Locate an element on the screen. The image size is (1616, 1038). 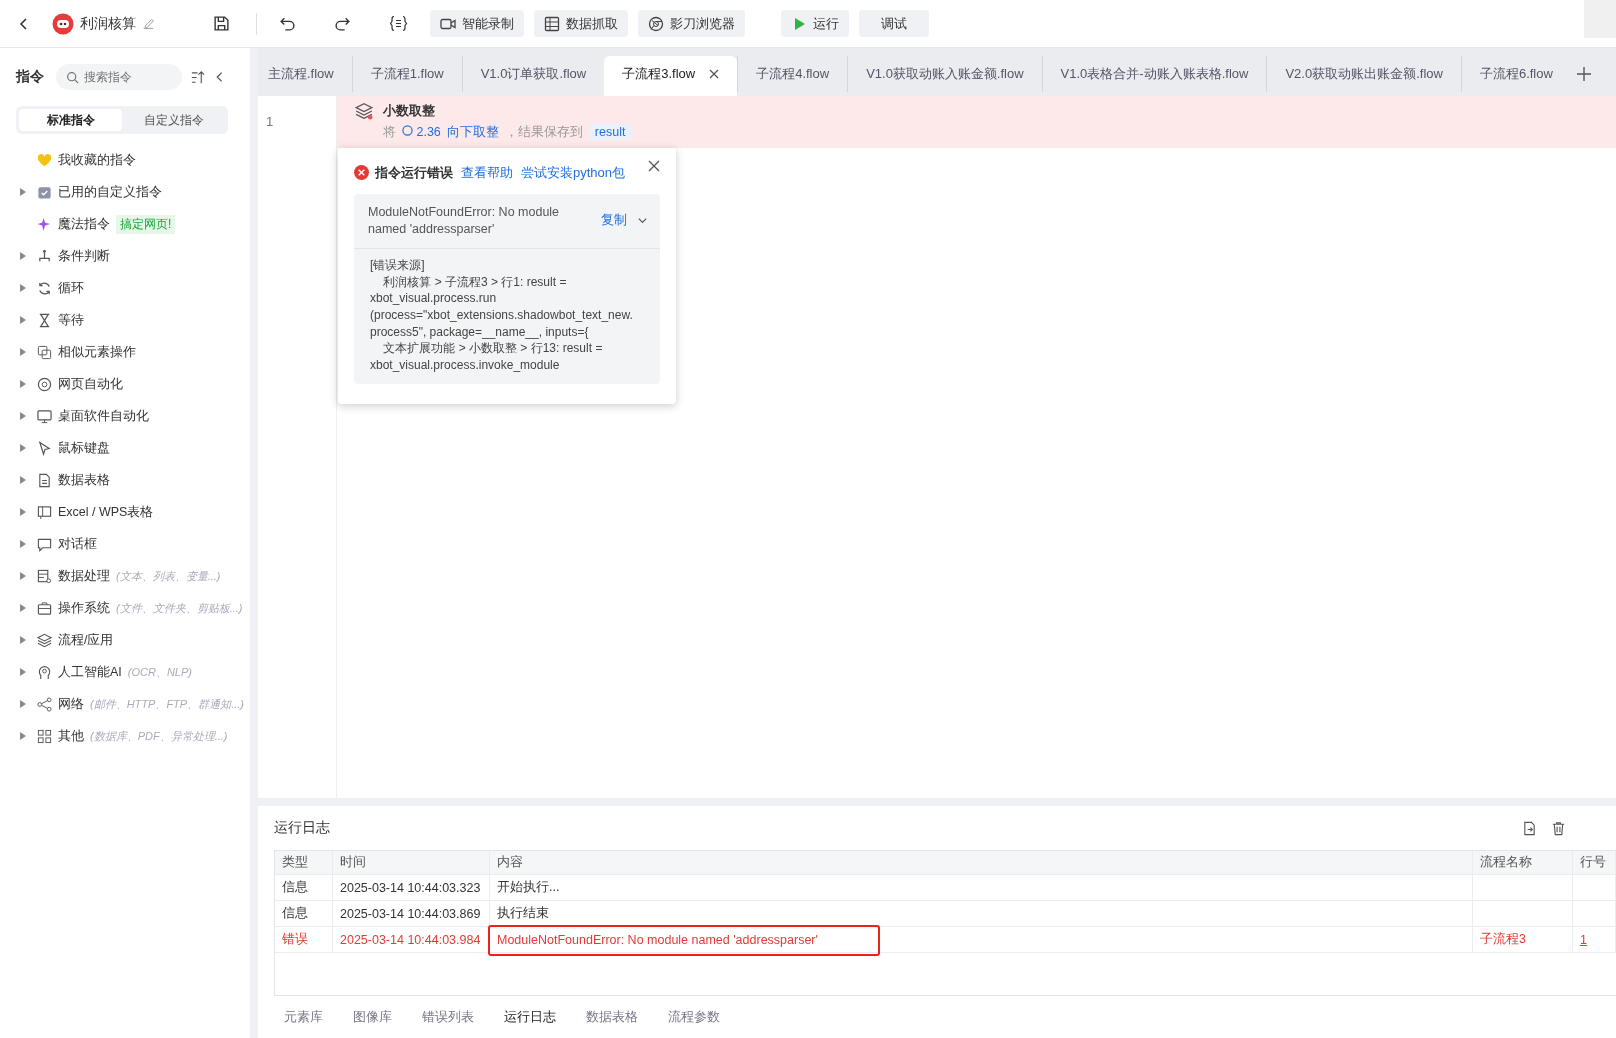
toolbar-button: 数据抓取 is located at coordinates (581, 23).